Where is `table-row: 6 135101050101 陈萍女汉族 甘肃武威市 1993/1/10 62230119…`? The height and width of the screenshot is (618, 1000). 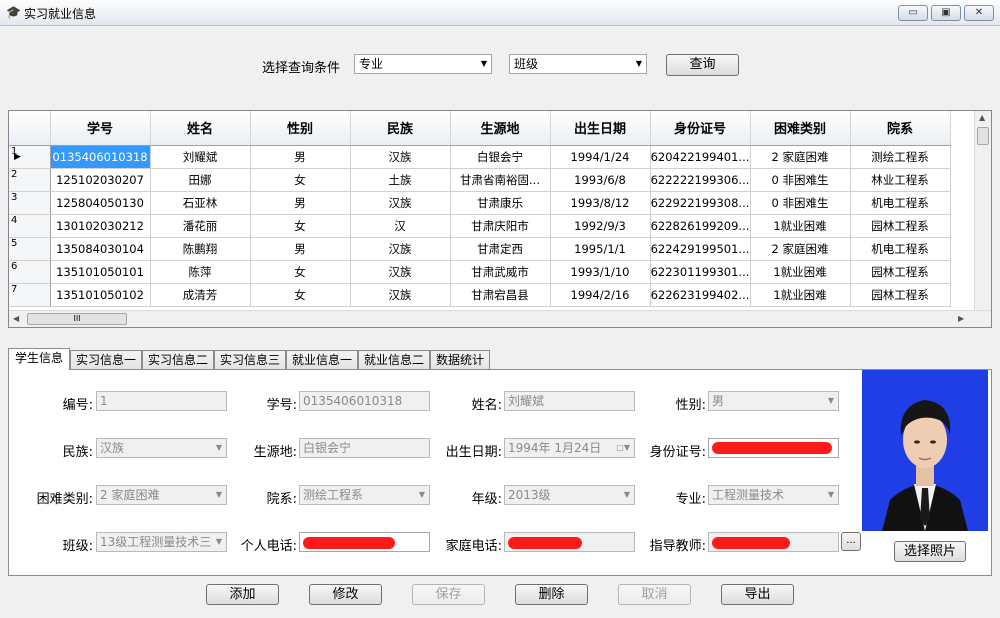
table-row: 6 135101050101 陈萍女汉族 甘肃武威市 1993/1/10 62230119… is located at coordinates (480, 272).